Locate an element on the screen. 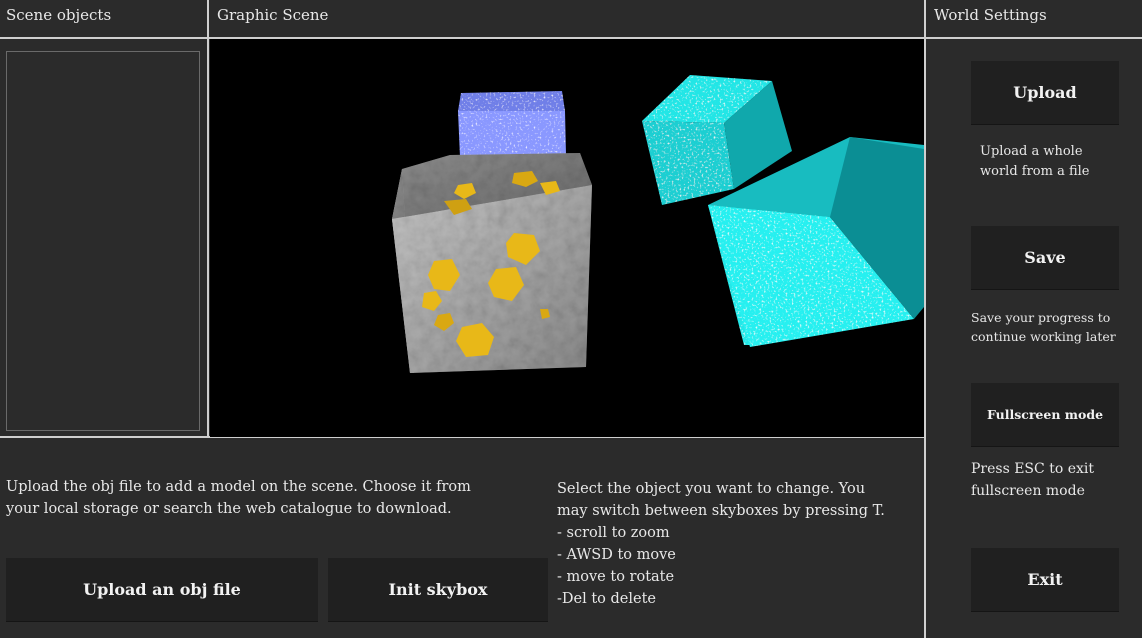  upload-world-button: Upload is located at coordinates (1045, 93).